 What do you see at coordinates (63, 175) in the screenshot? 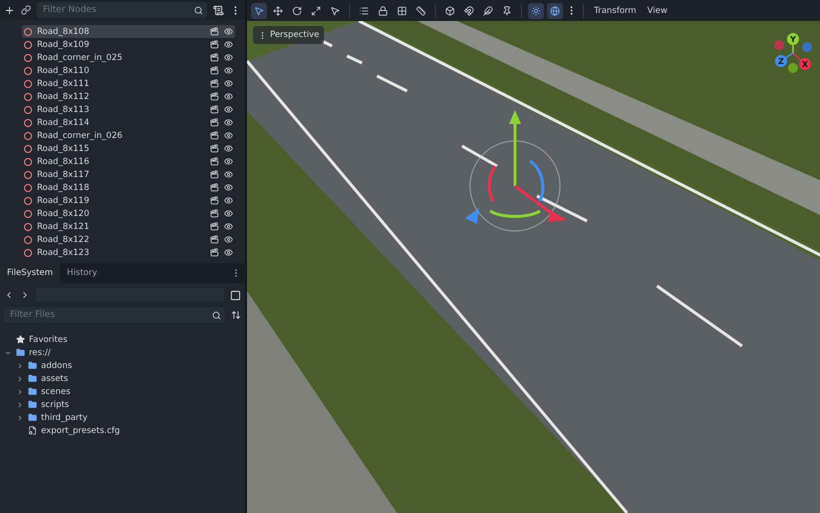
I see `node-name: Road_8x117` at bounding box center [63, 175].